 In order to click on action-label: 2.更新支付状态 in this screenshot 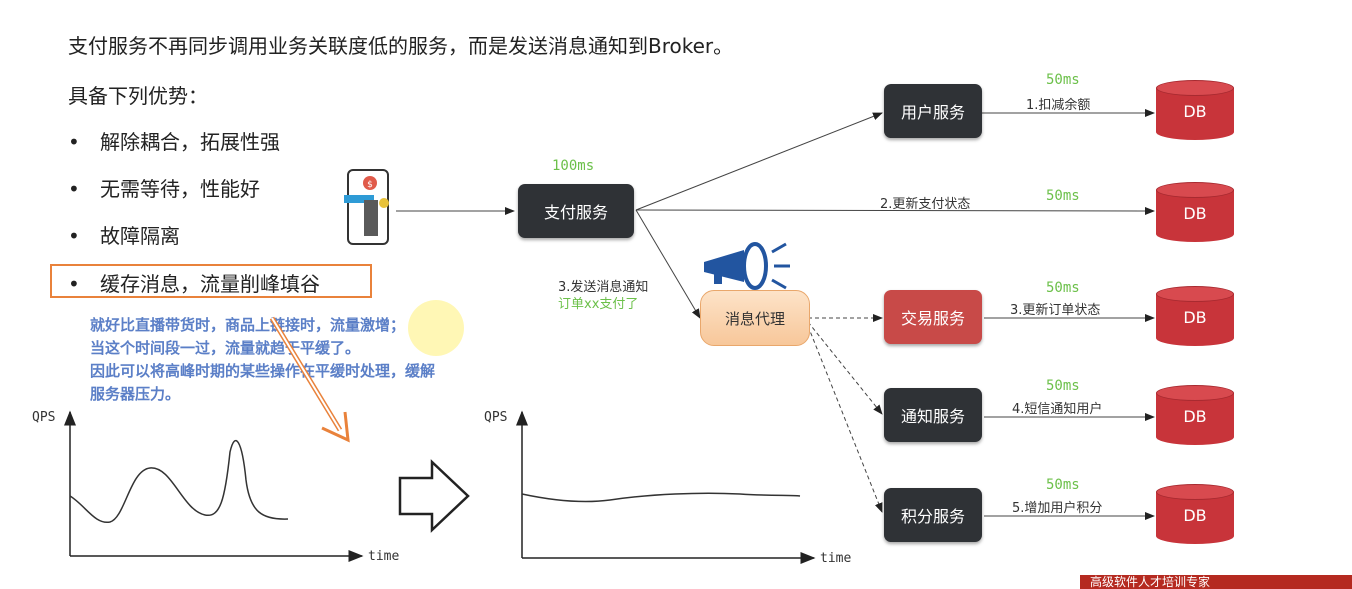, I will do `click(925, 204)`.